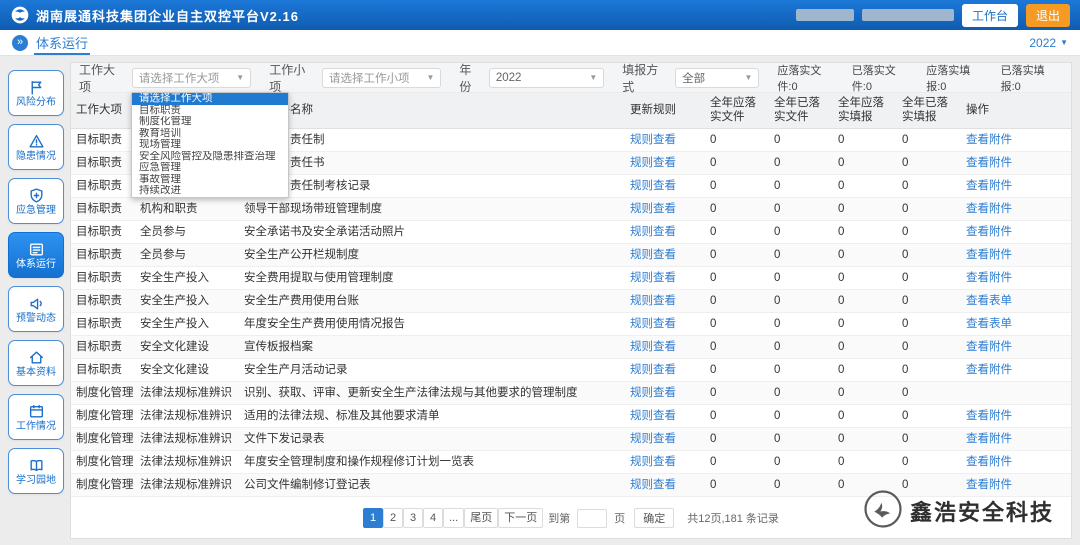 This screenshot has height=545, width=1080. I want to click on minor-cell: 法律法规标准辨识, so click(187, 462).